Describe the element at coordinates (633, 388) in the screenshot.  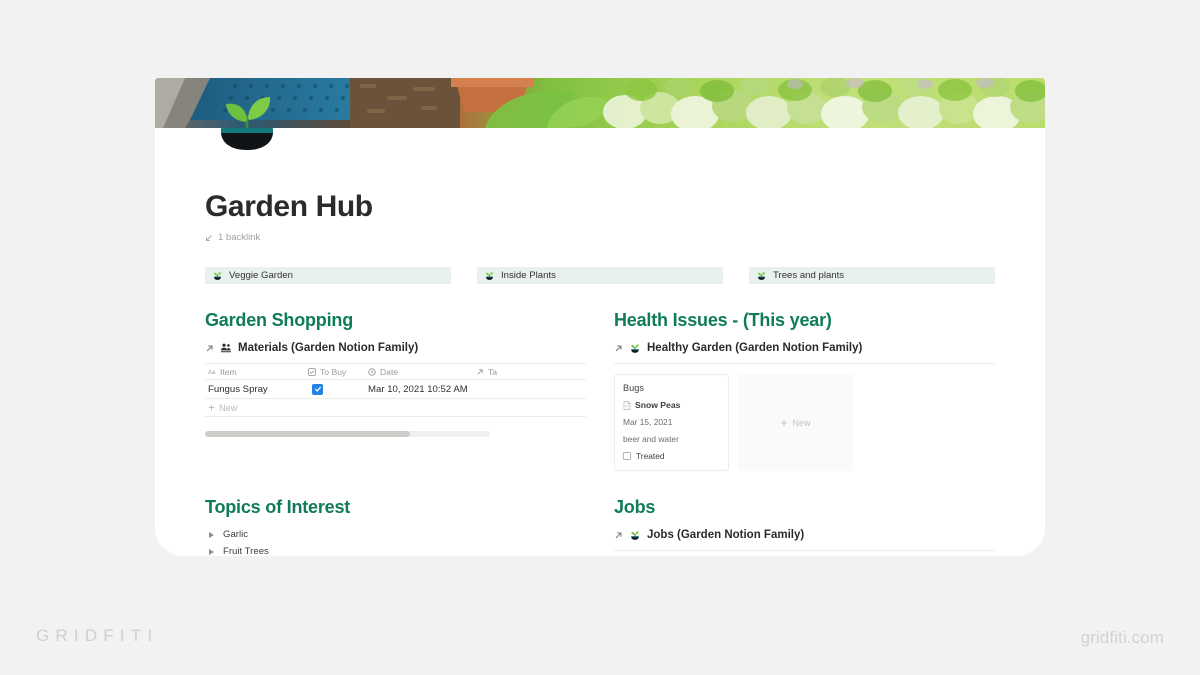
I see `card-title: Bugs` at that location.